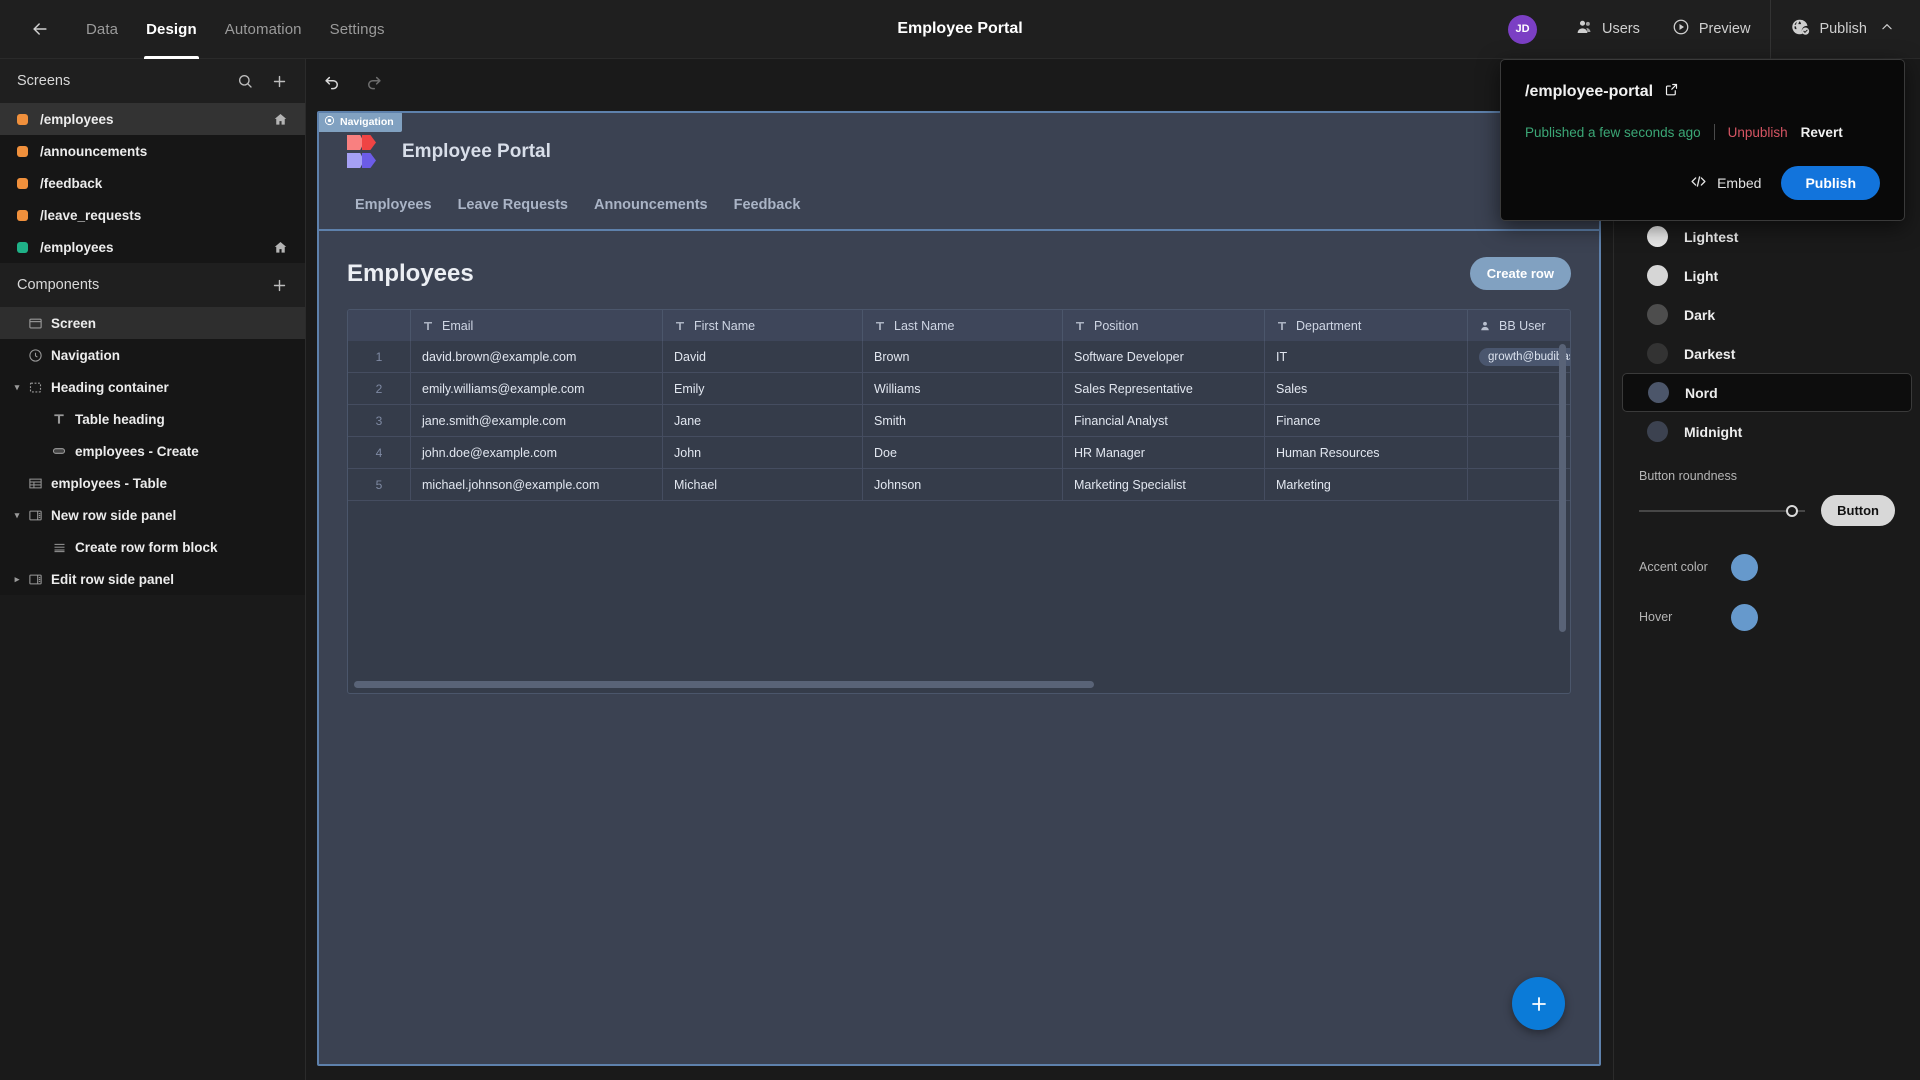 The height and width of the screenshot is (1080, 1920). Describe the element at coordinates (1562, 488) in the screenshot. I see `table-vertical-scrollbar` at that location.